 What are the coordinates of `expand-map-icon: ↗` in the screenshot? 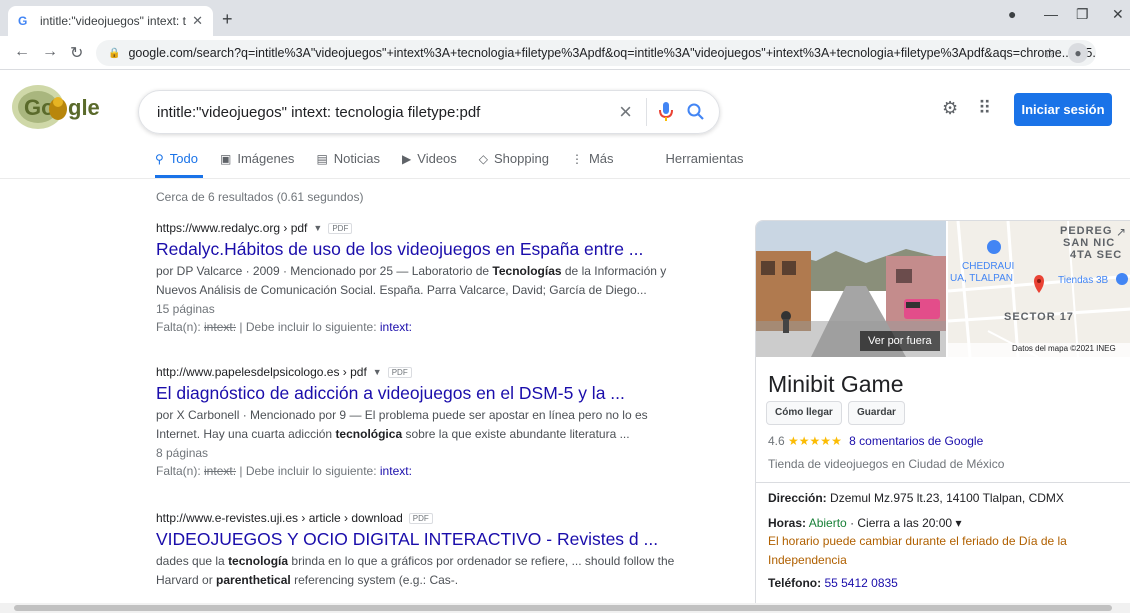 It's located at (1121, 232).